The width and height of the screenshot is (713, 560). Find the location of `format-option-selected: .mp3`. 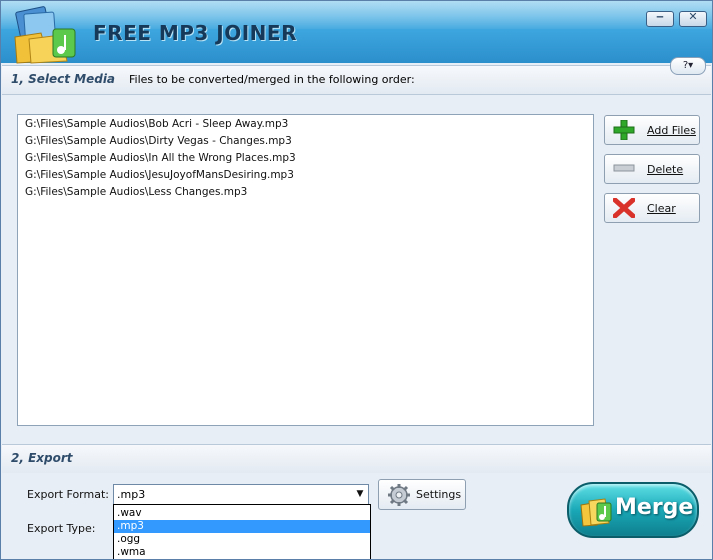

format-option-selected: .mp3 is located at coordinates (242, 526).